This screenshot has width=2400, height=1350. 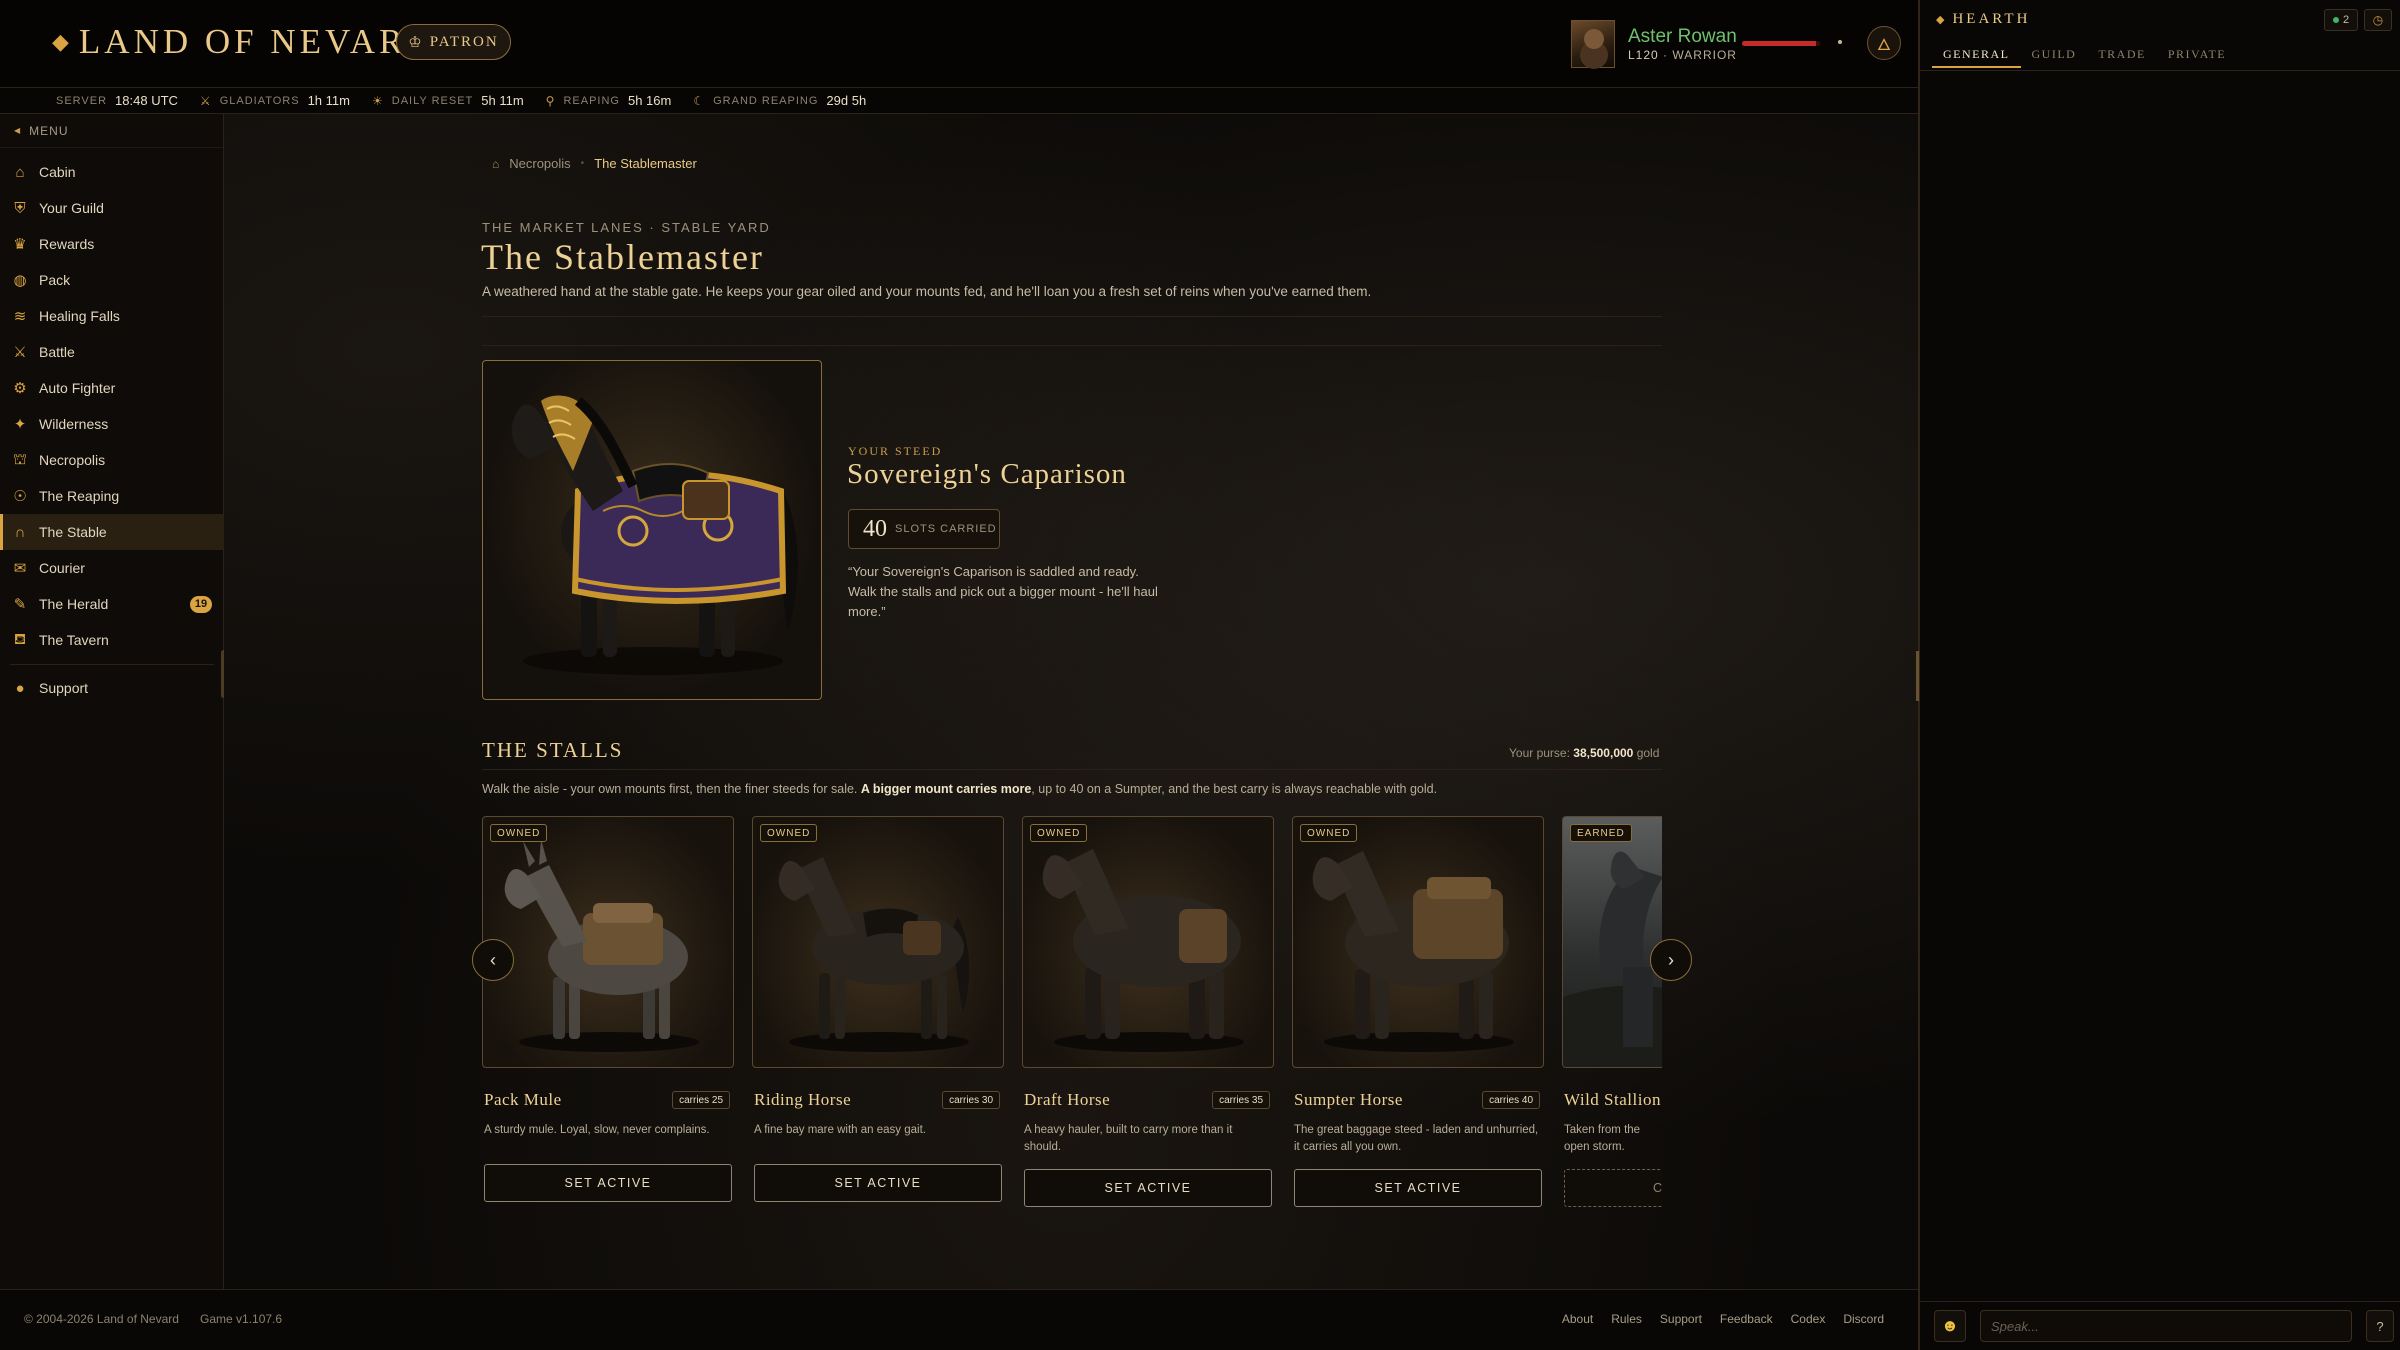 I want to click on carousel-next-button: ›, so click(x=1671, y=960).